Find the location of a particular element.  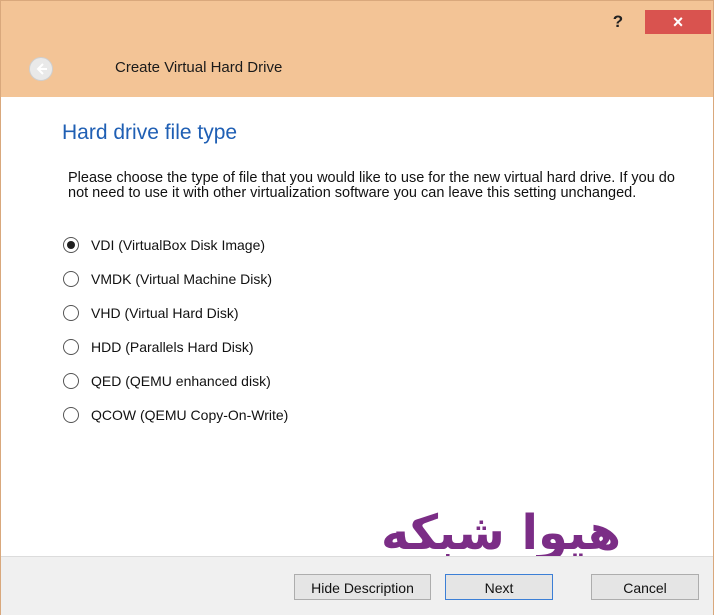

wizard-title: Create Virtual Hard Drive is located at coordinates (199, 67).